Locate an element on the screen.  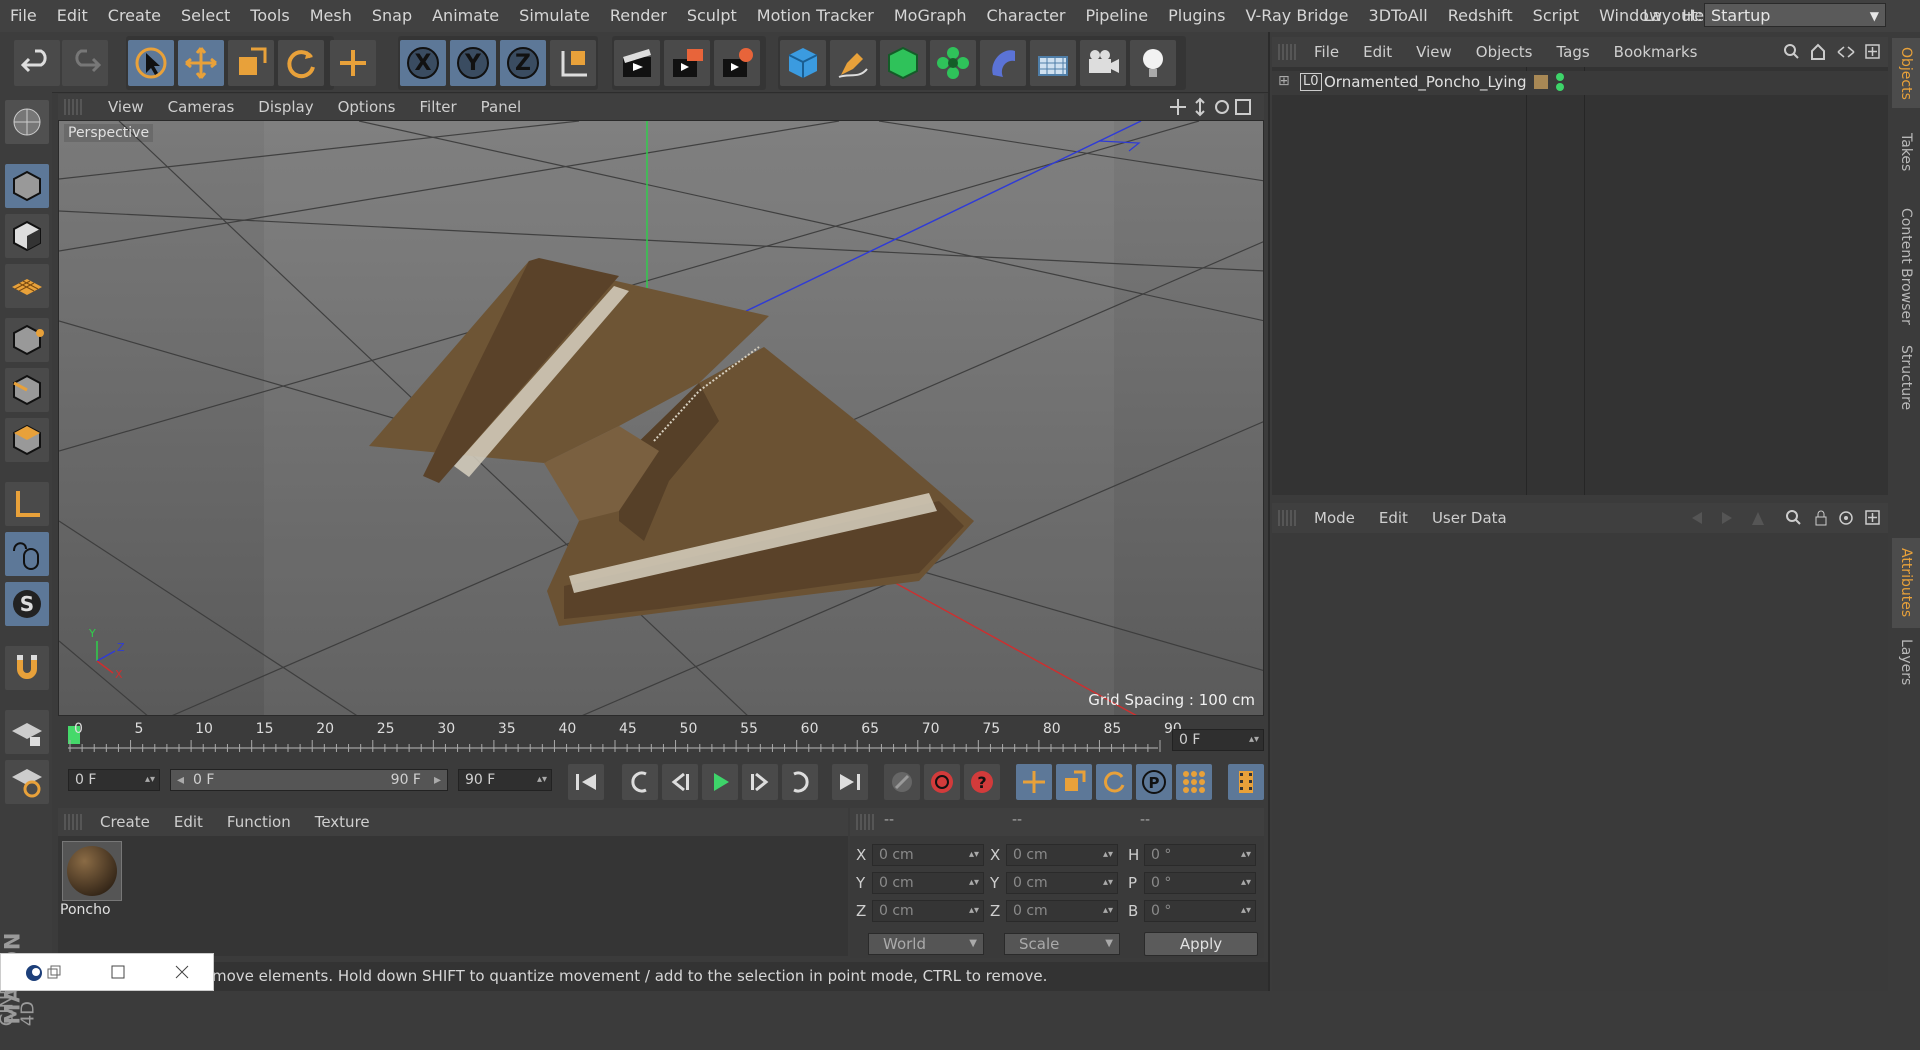
material-menu-function: Function is located at coordinates (259, 822).